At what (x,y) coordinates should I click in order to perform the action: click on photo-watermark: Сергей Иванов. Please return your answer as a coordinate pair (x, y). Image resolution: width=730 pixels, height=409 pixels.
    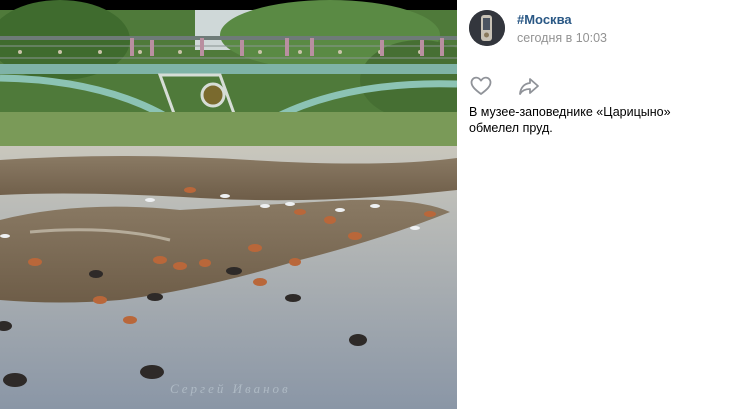
    Looking at the image, I should click on (230, 388).